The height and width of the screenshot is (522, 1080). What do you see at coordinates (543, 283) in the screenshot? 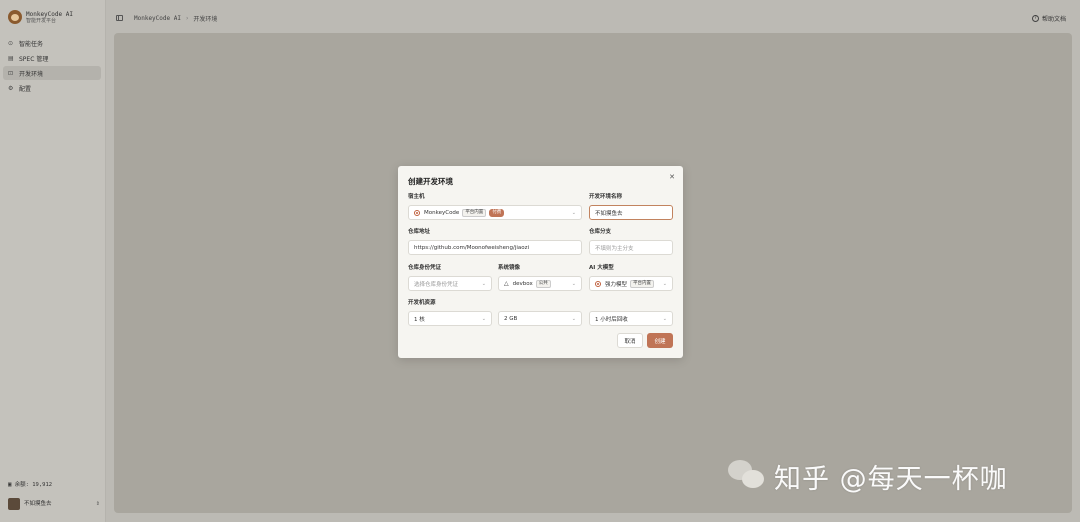
I see `public-tag: 公共` at bounding box center [543, 283].